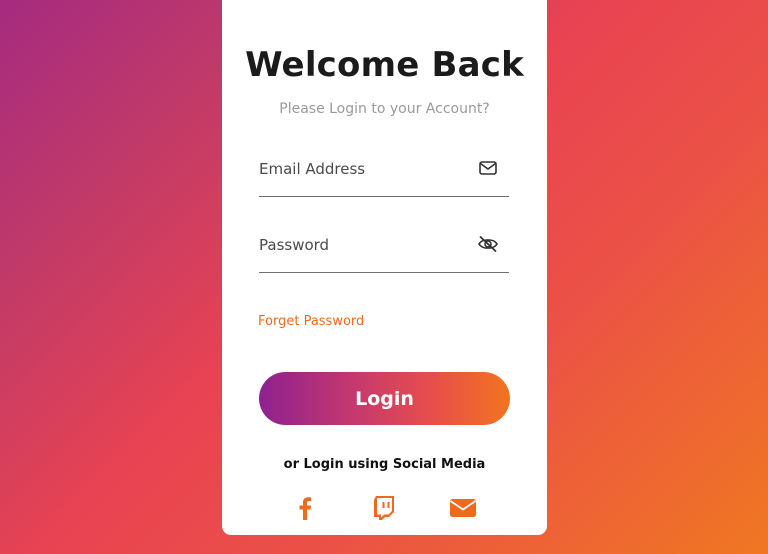 The image size is (768, 554). I want to click on password-field-group, so click(384, 249).